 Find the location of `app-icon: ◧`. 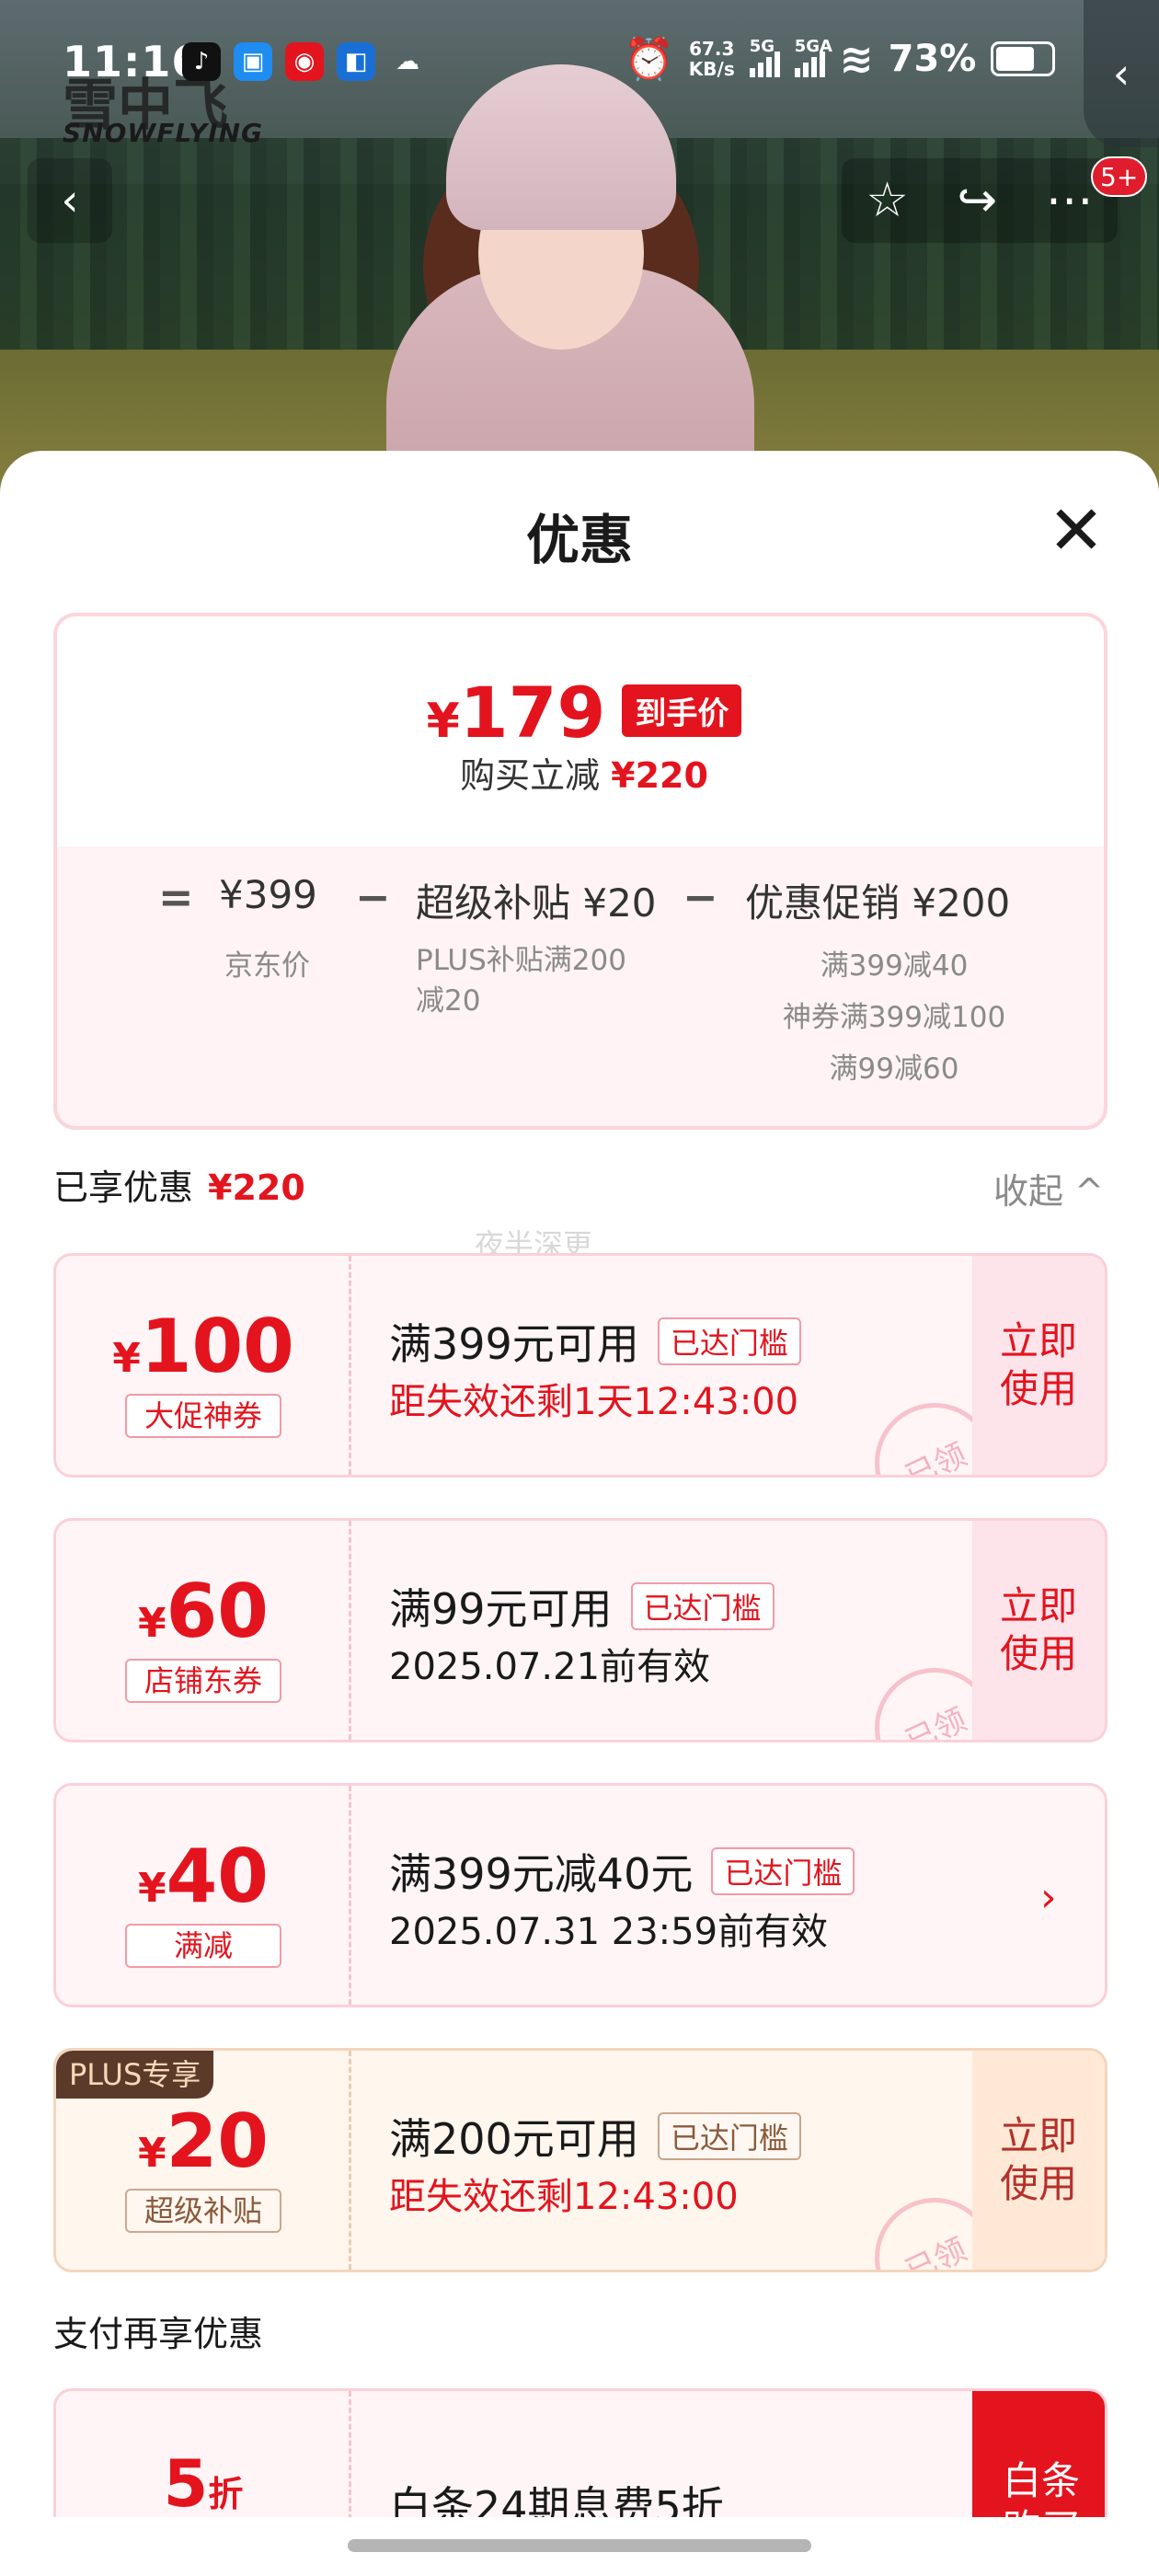

app-icon: ◧ is located at coordinates (356, 61).